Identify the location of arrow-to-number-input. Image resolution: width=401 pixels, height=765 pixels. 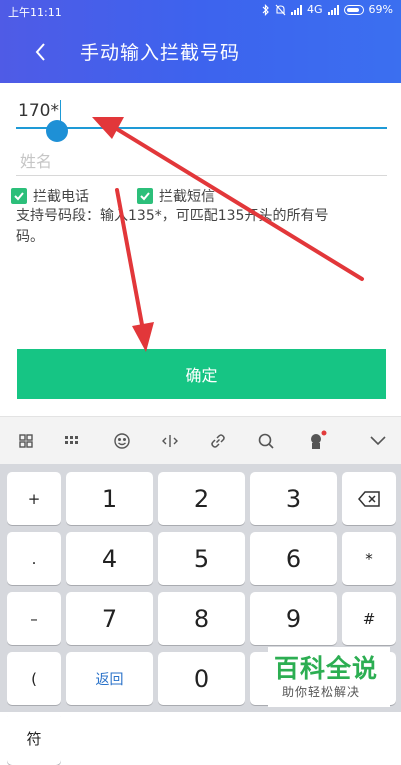
(228, 199).